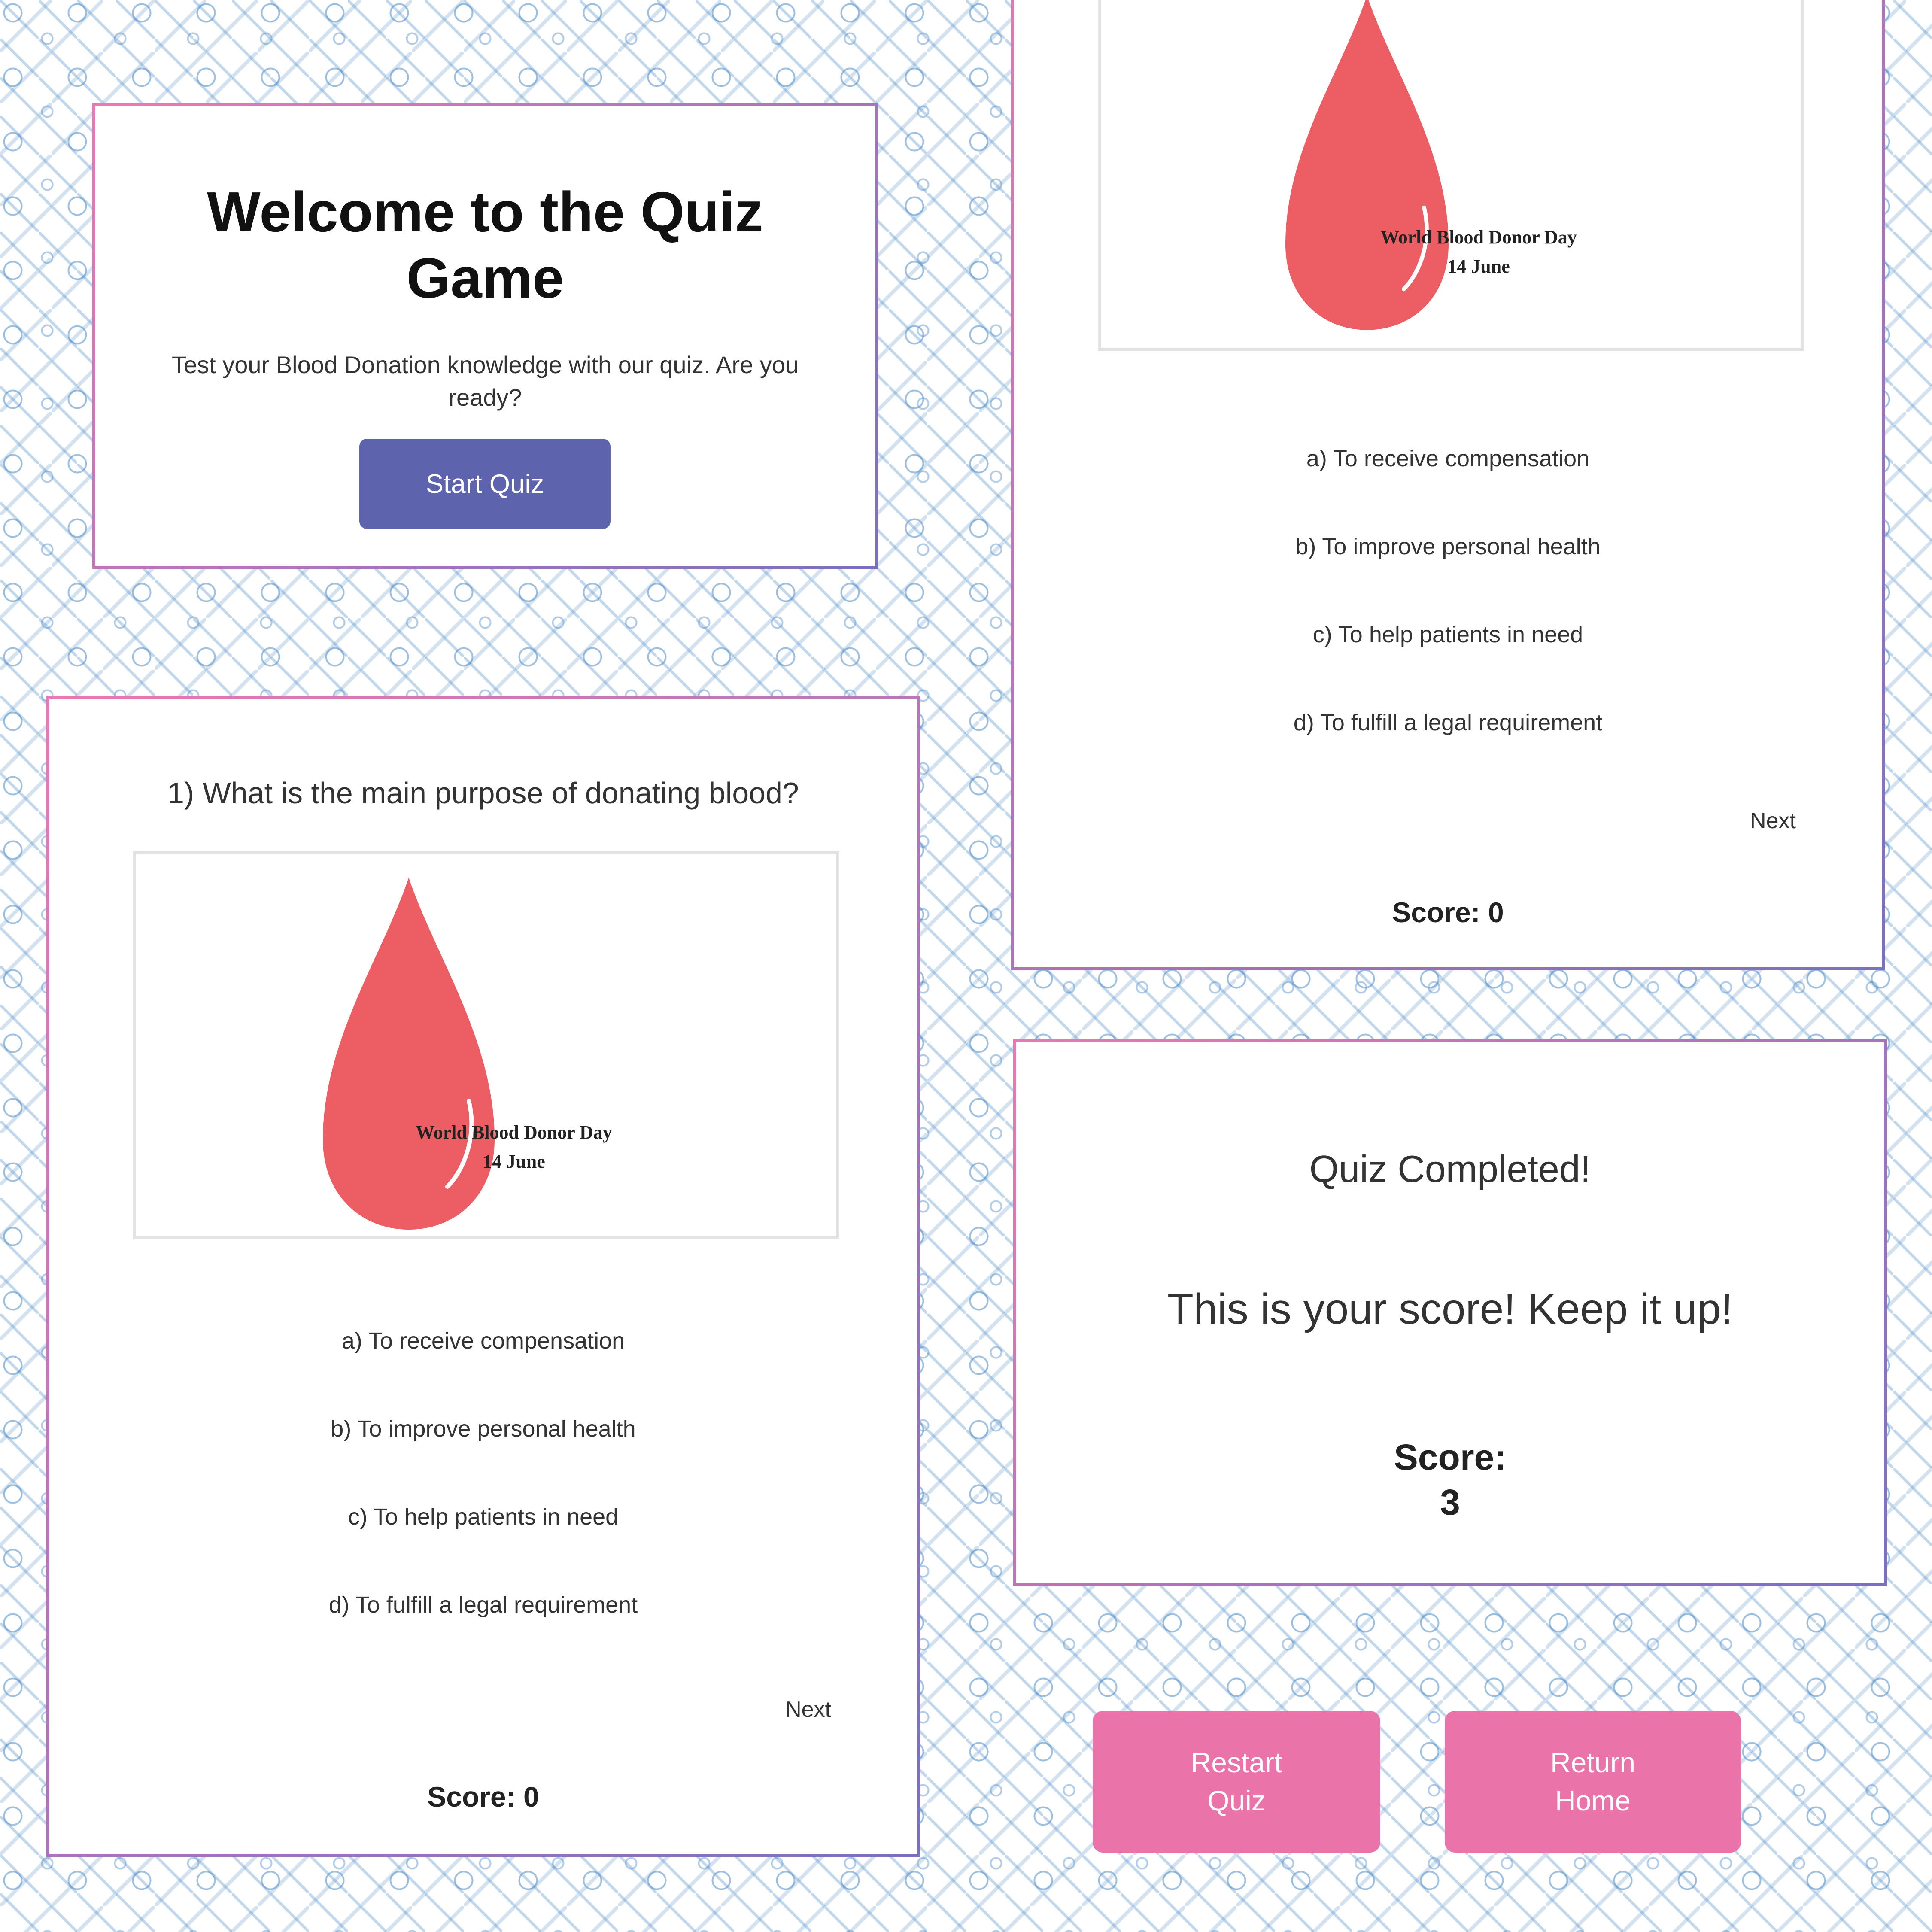 This screenshot has width=1932, height=1932. What do you see at coordinates (1450, 1480) in the screenshot?
I see `final-score: Score: 3` at bounding box center [1450, 1480].